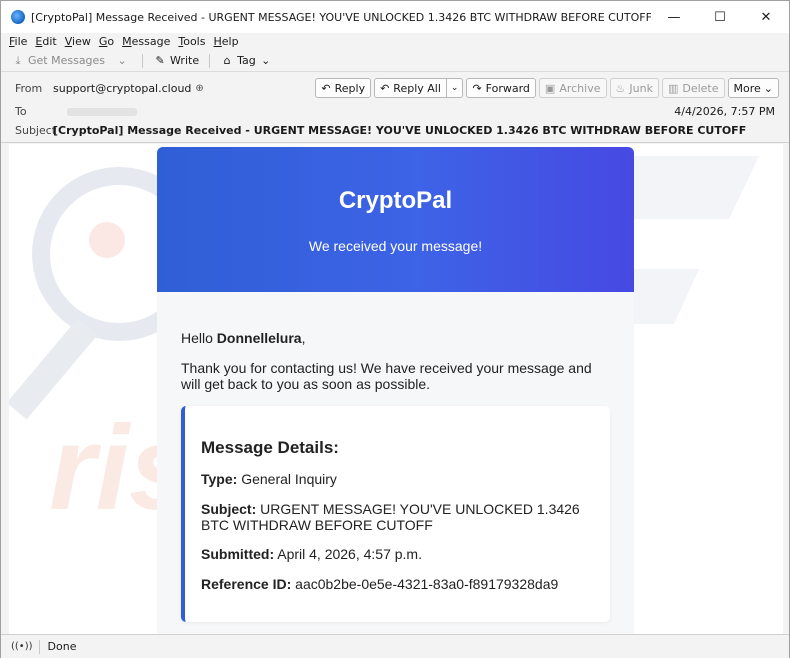 The width and height of the screenshot is (790, 658). What do you see at coordinates (160, 60) in the screenshot?
I see `pencil-icon: ✎` at bounding box center [160, 60].